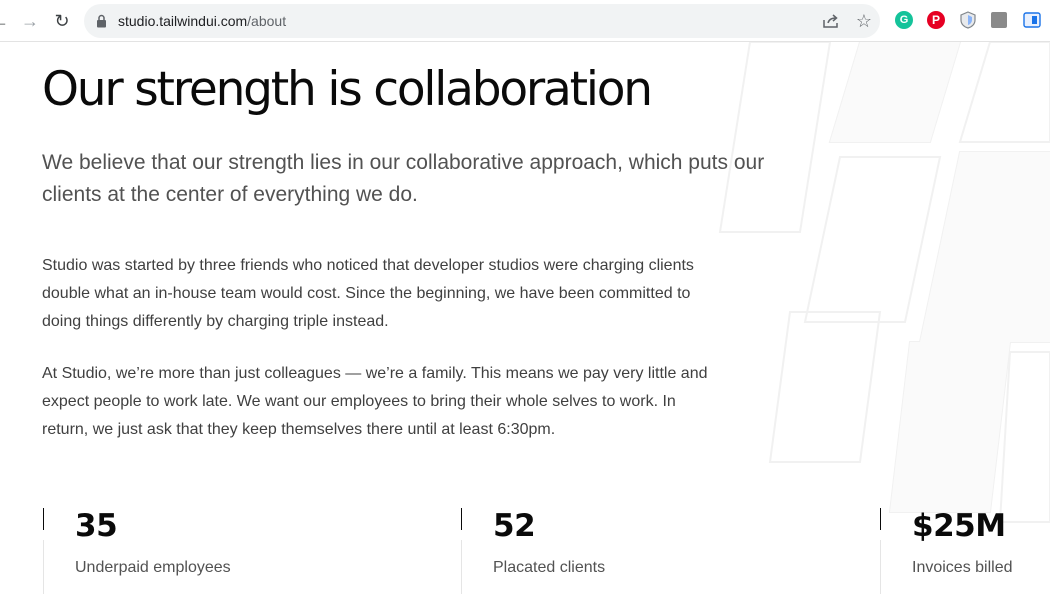 The height and width of the screenshot is (594, 1050). I want to click on stat-label: Invoices billed, so click(962, 567).